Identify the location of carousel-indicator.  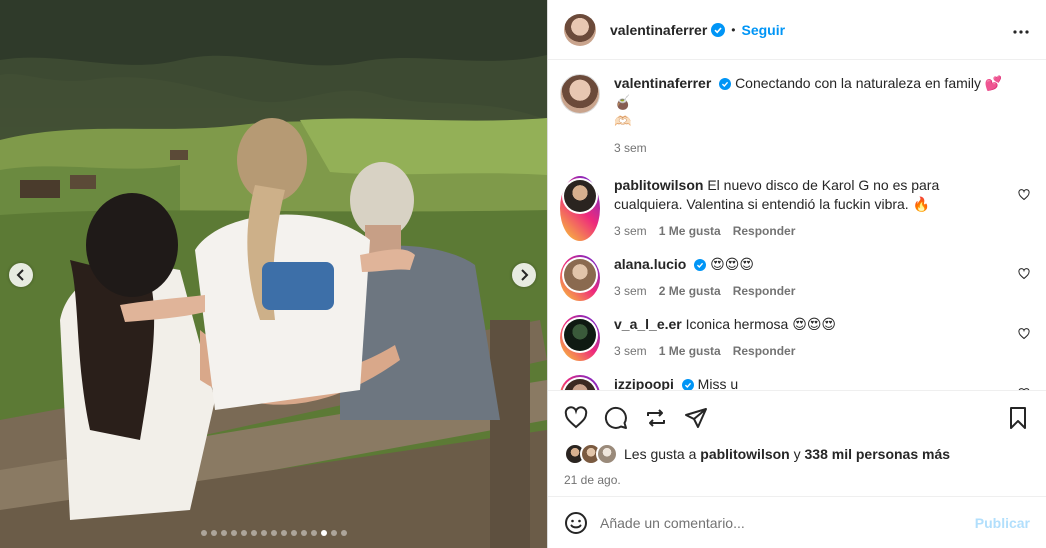
(273, 533).